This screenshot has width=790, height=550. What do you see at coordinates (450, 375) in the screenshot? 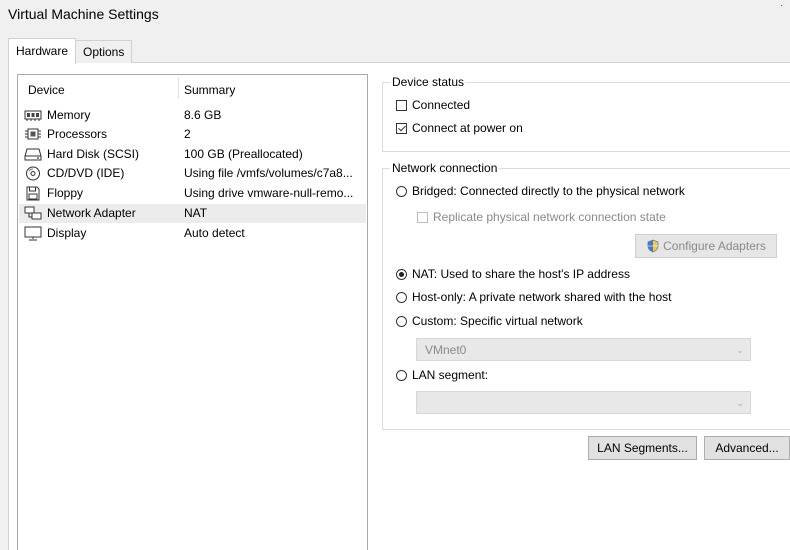
I see `lan-segment-label: LAN segment:` at bounding box center [450, 375].